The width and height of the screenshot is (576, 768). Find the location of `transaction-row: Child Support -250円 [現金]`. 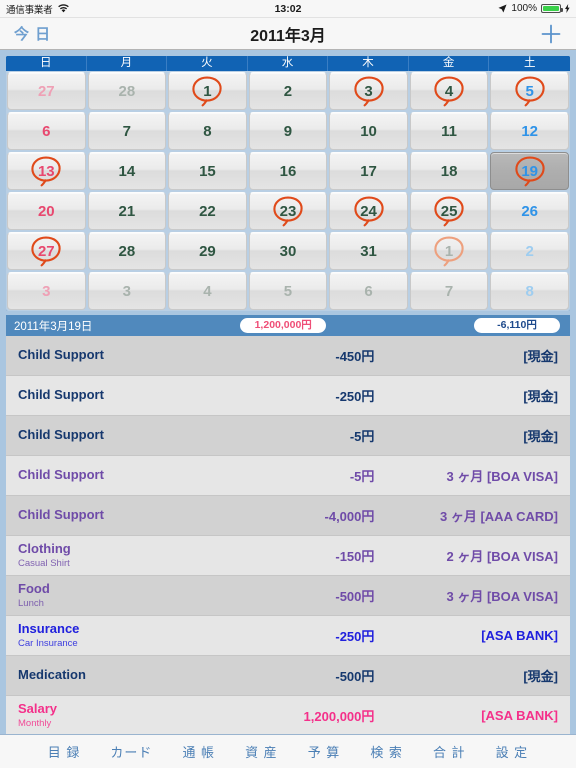

transaction-row: Child Support -250円 [現金] is located at coordinates (288, 396).